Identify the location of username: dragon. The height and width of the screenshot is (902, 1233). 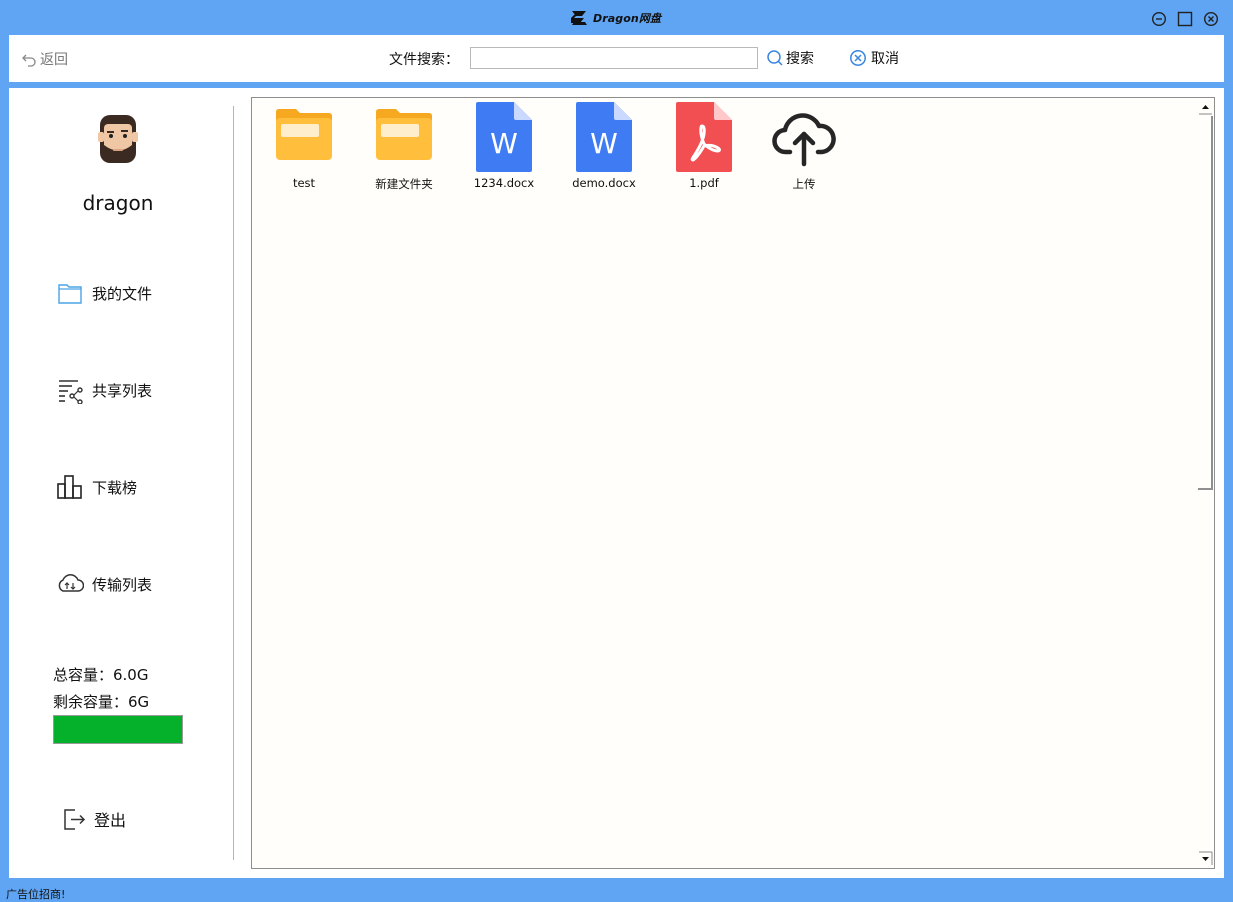
(118, 203).